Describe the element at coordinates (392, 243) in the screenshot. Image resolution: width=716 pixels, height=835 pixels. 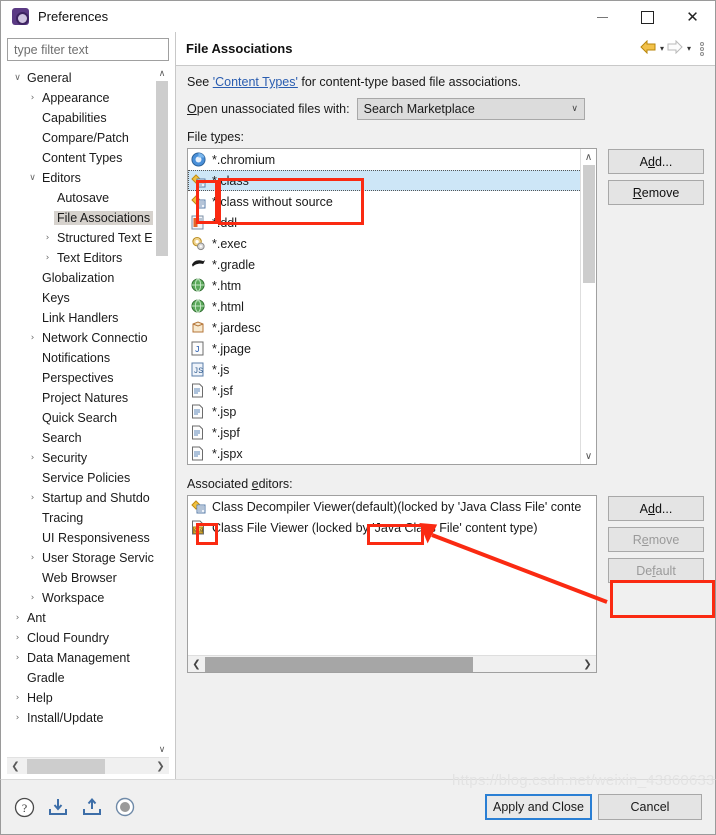
I see `file-type-row: *.exec` at that location.